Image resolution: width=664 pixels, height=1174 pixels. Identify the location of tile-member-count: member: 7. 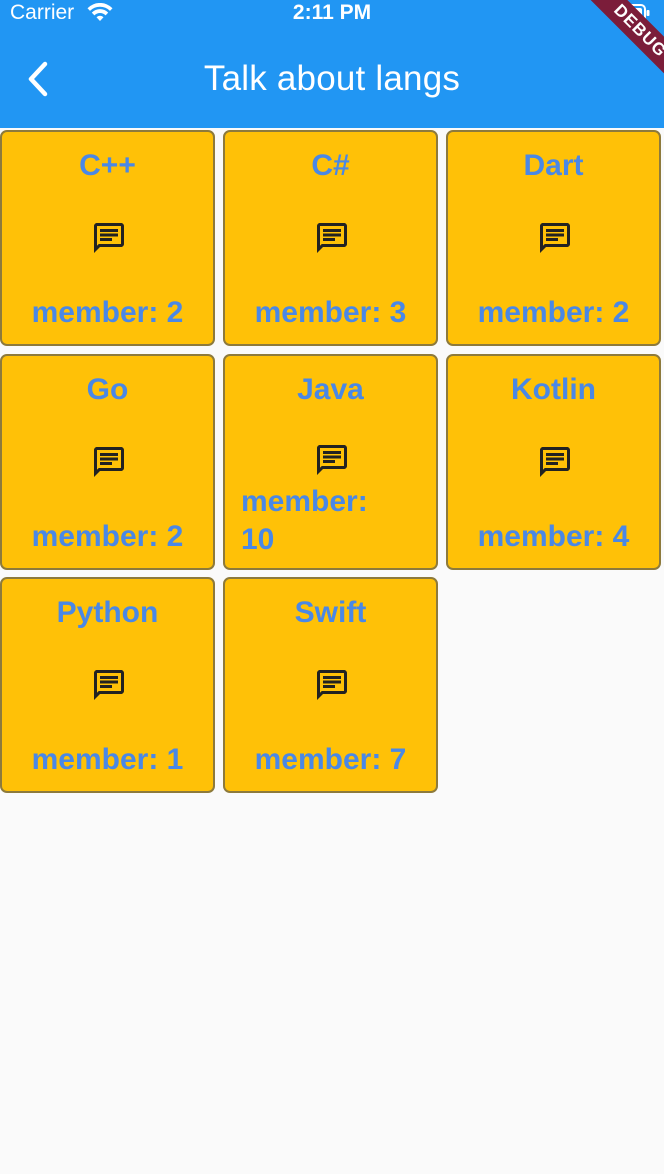
(330, 759).